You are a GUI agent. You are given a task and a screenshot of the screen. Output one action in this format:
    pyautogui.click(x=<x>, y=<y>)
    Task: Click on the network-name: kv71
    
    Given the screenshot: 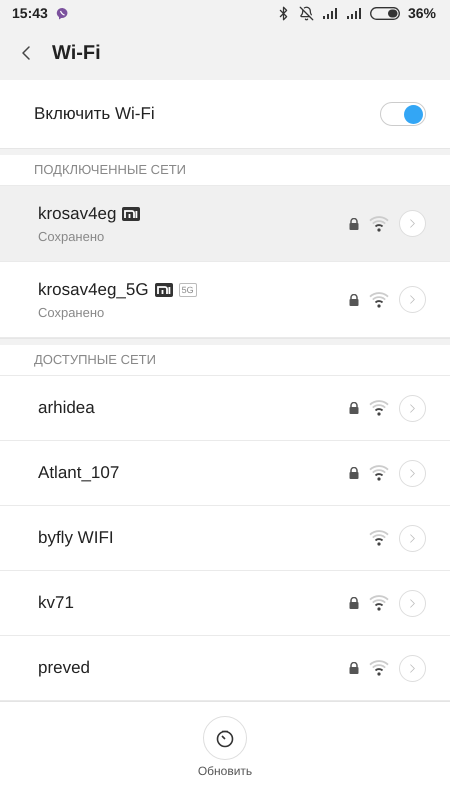 What is the action you would take?
    pyautogui.click(x=56, y=603)
    